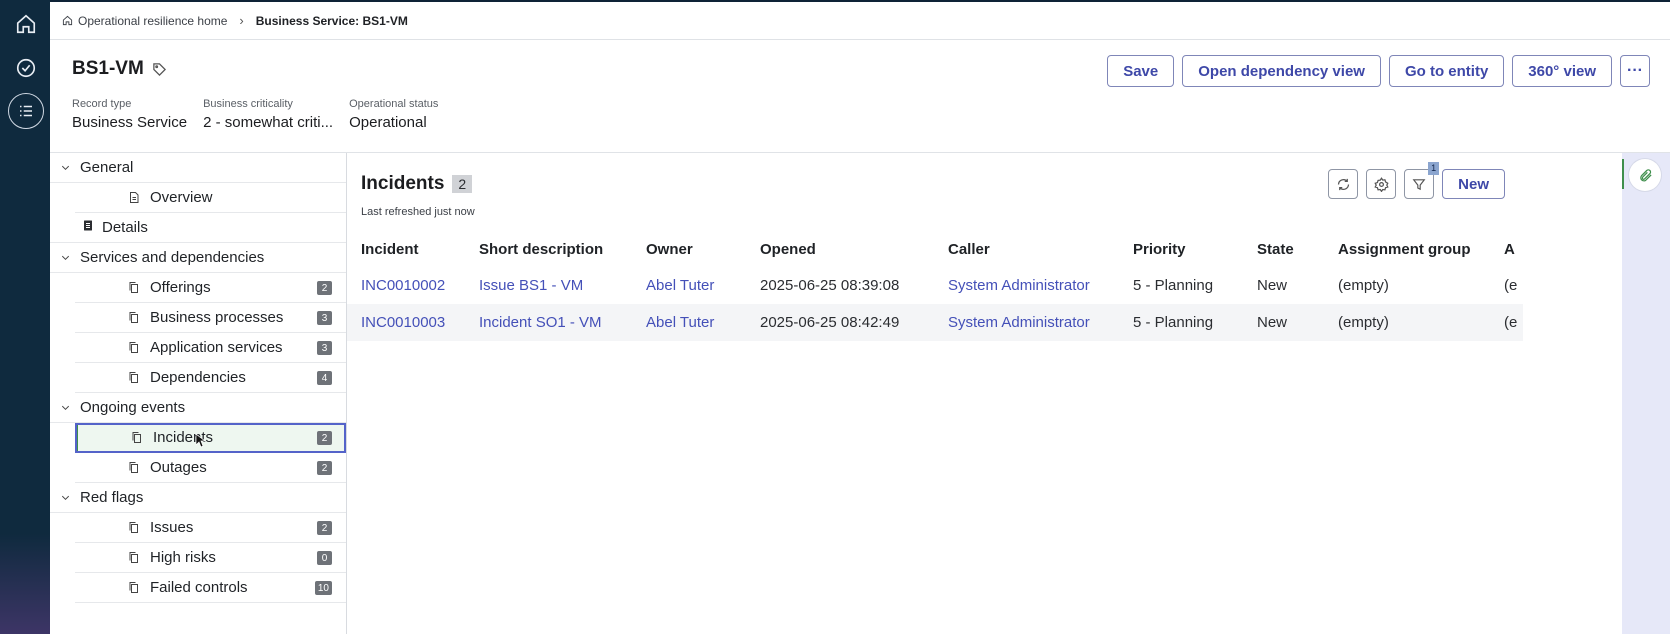 Image resolution: width=1670 pixels, height=634 pixels. What do you see at coordinates (331, 20) in the screenshot?
I see `breadcrumb-current: Business Service: BS1-VM` at bounding box center [331, 20].